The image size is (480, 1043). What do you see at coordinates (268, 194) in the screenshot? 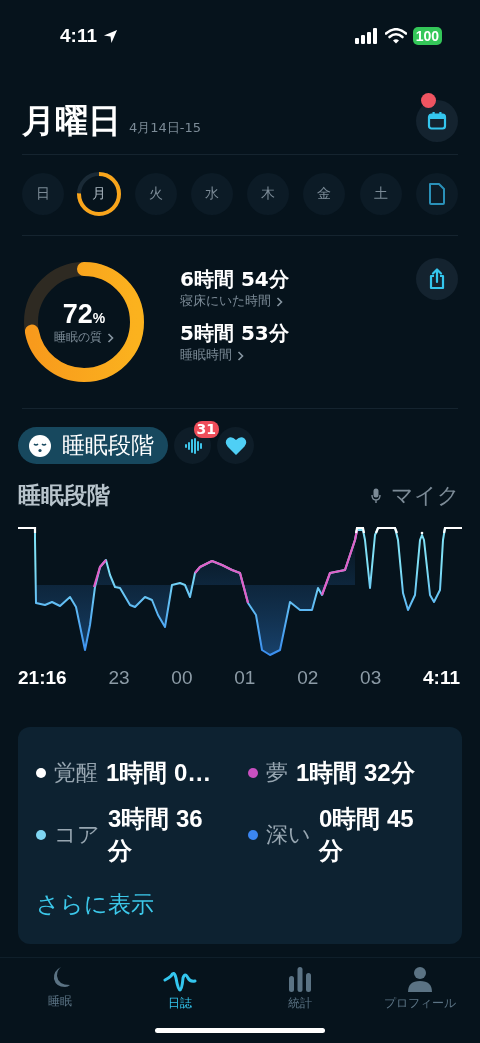
I see `day-button: 木` at bounding box center [268, 194].